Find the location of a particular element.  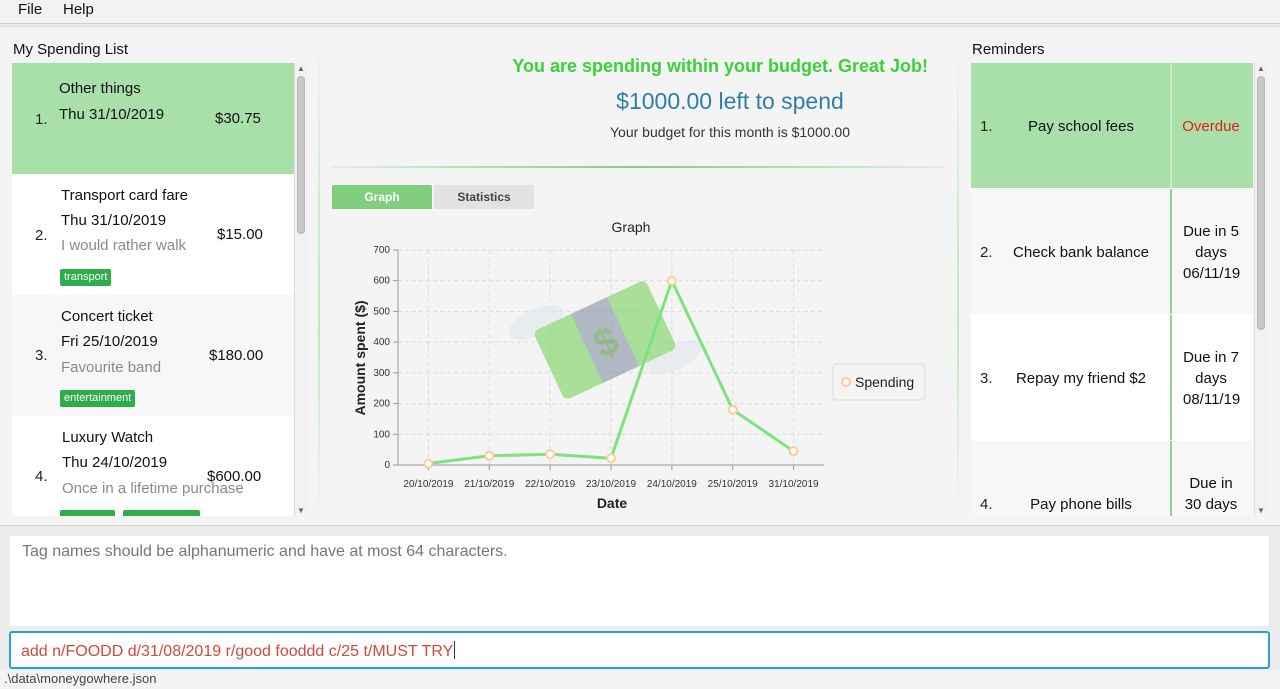

x-tick-label: 31/10/2019 is located at coordinates (794, 484).